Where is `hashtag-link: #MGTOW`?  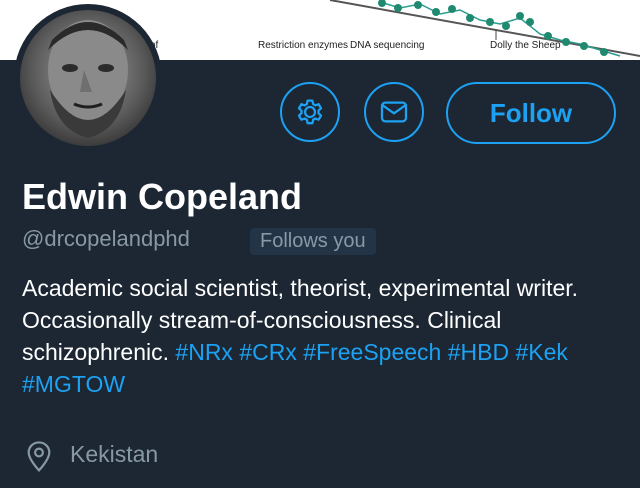 hashtag-link: #MGTOW is located at coordinates (73, 384).